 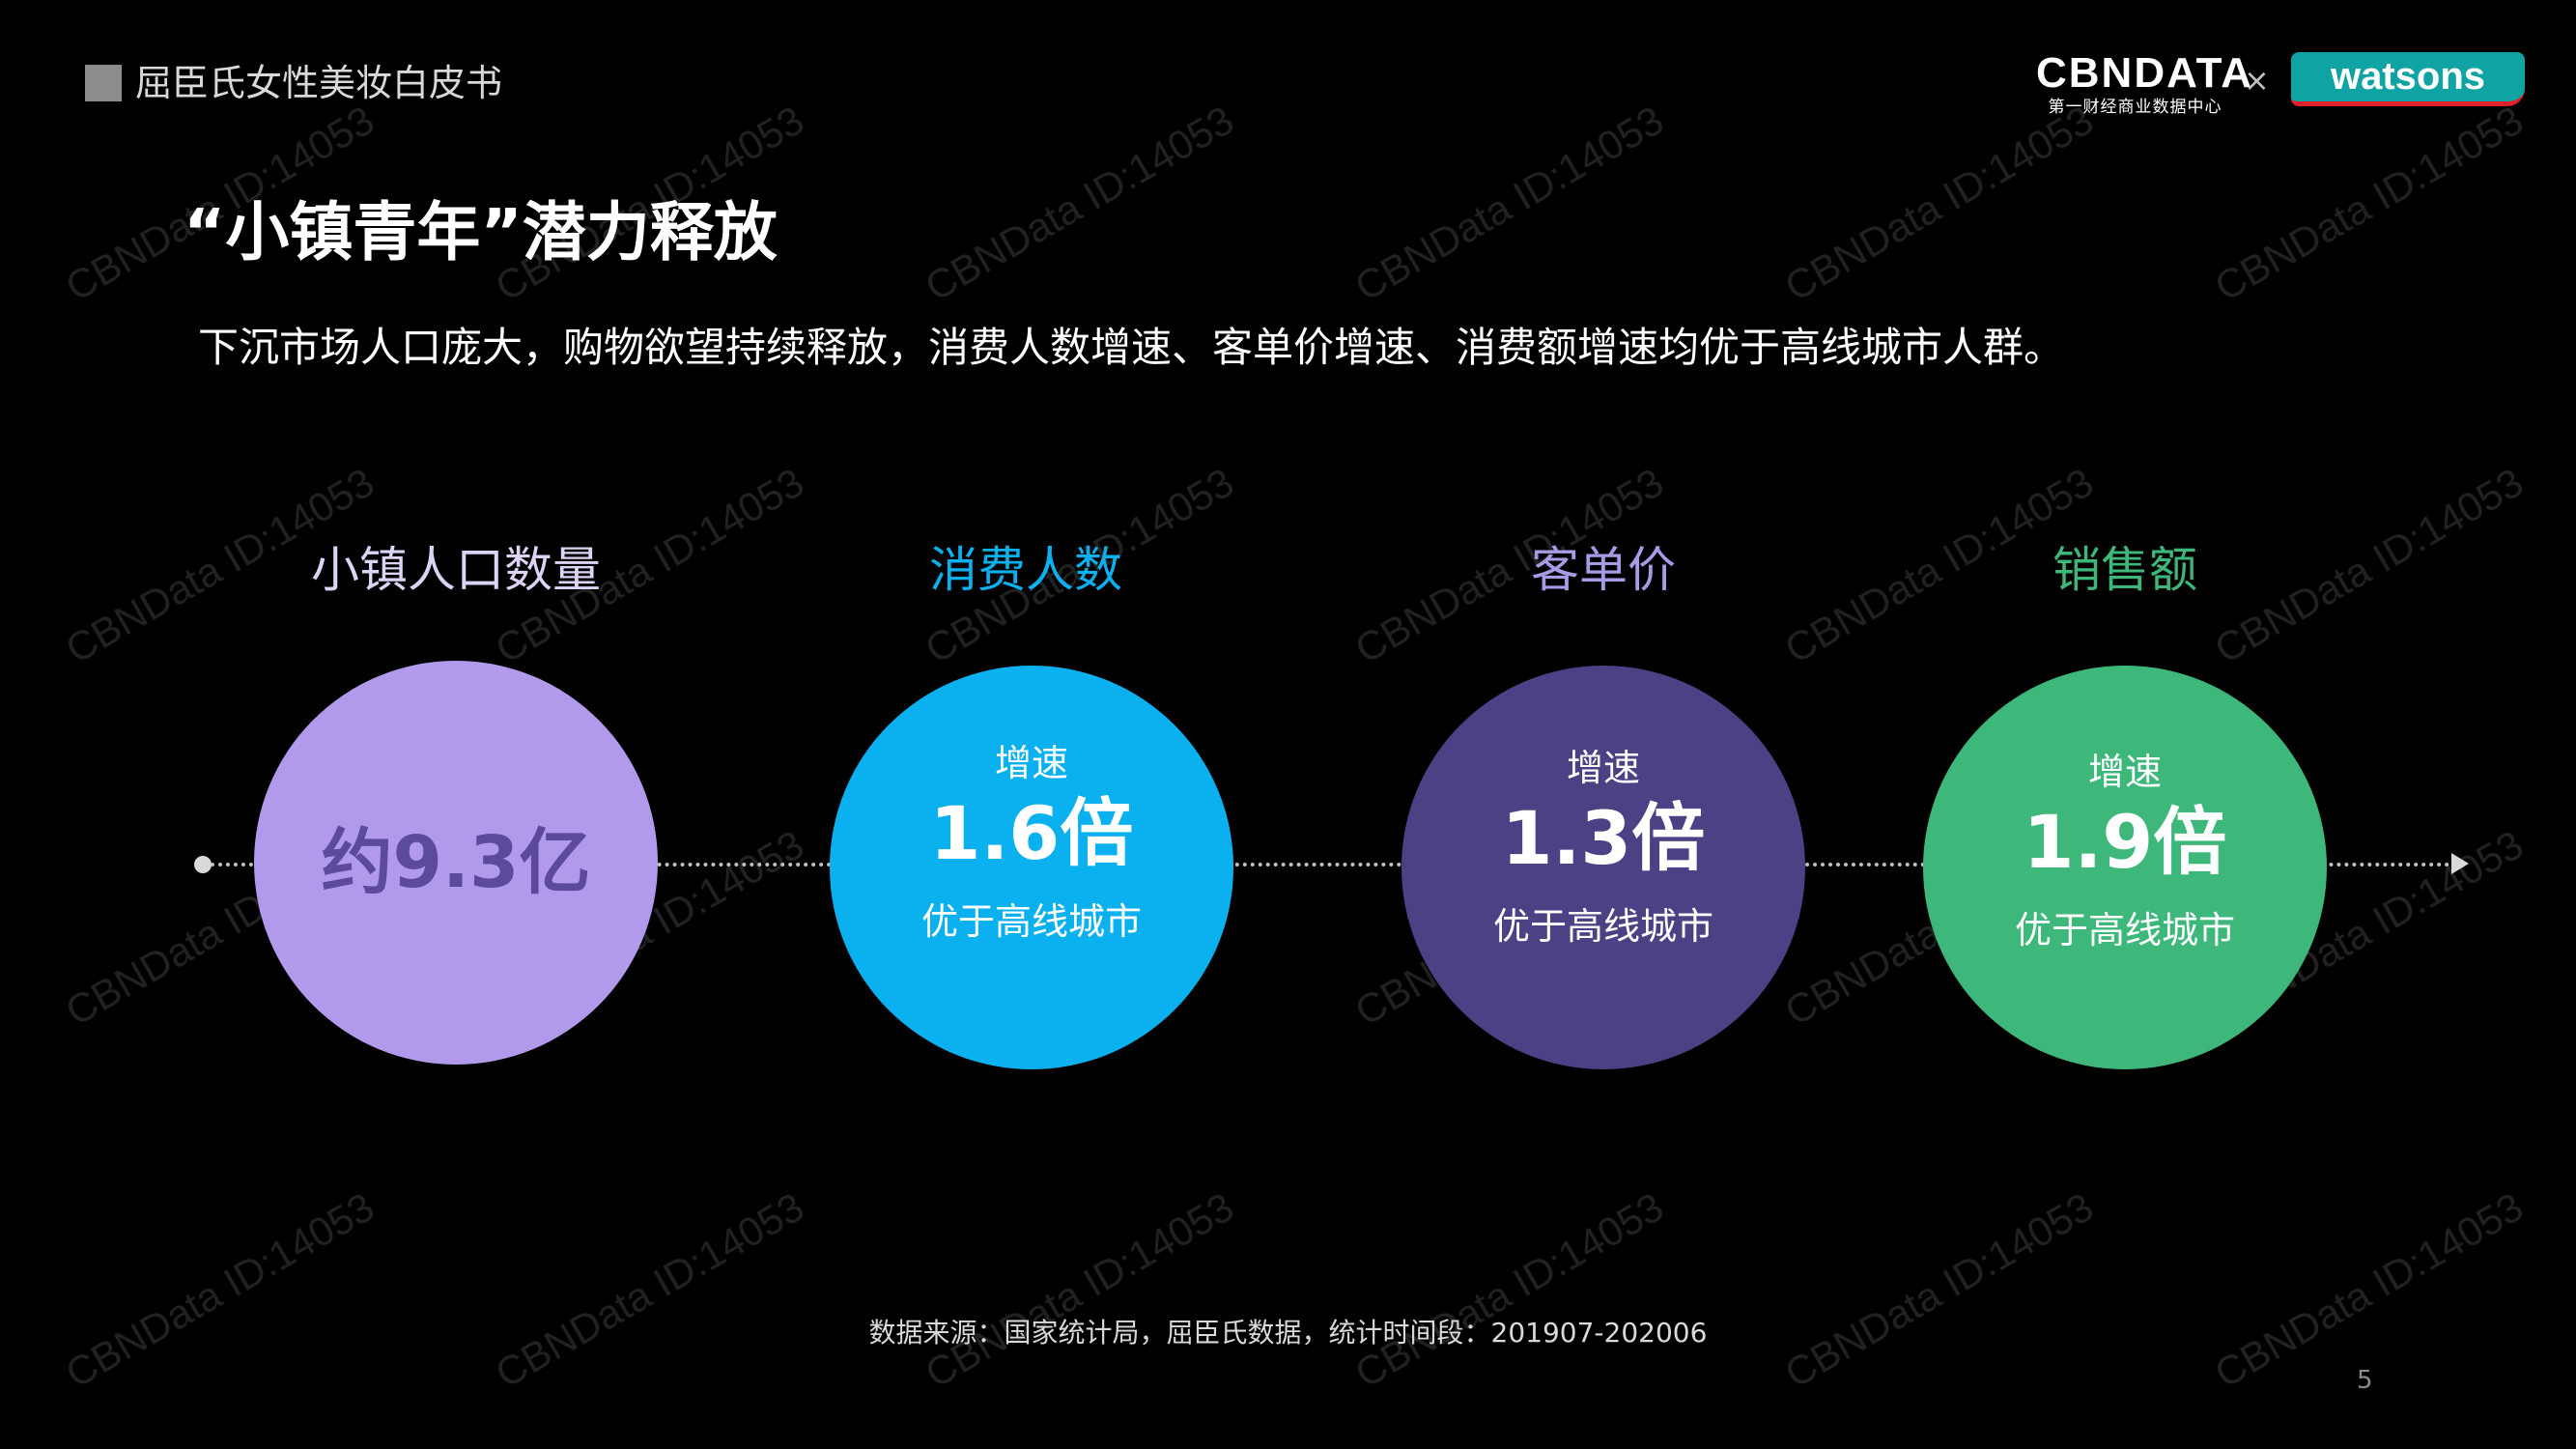 I want to click on slide-title: “小镇青年”潜力释放, so click(x=481, y=232).